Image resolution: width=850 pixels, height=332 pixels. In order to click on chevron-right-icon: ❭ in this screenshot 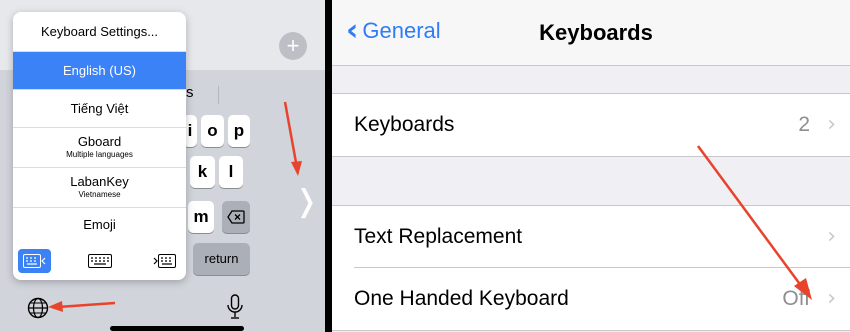, I will do `click(306, 201)`.